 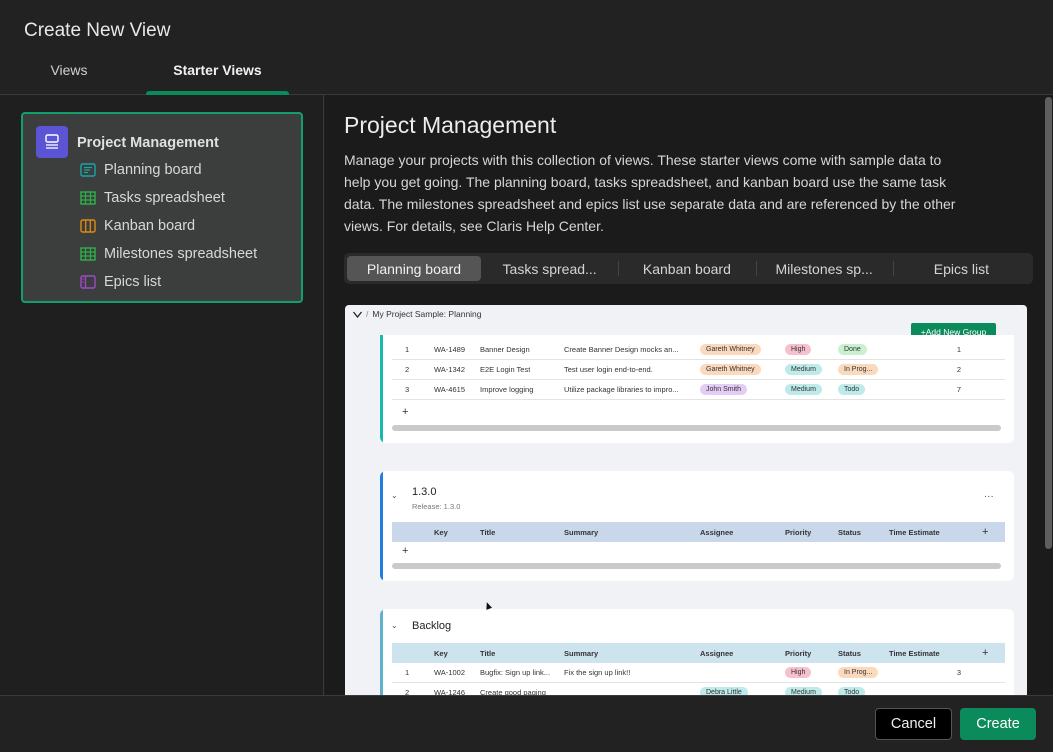 What do you see at coordinates (150, 226) in the screenshot?
I see `card-item-label: Kanban board` at bounding box center [150, 226].